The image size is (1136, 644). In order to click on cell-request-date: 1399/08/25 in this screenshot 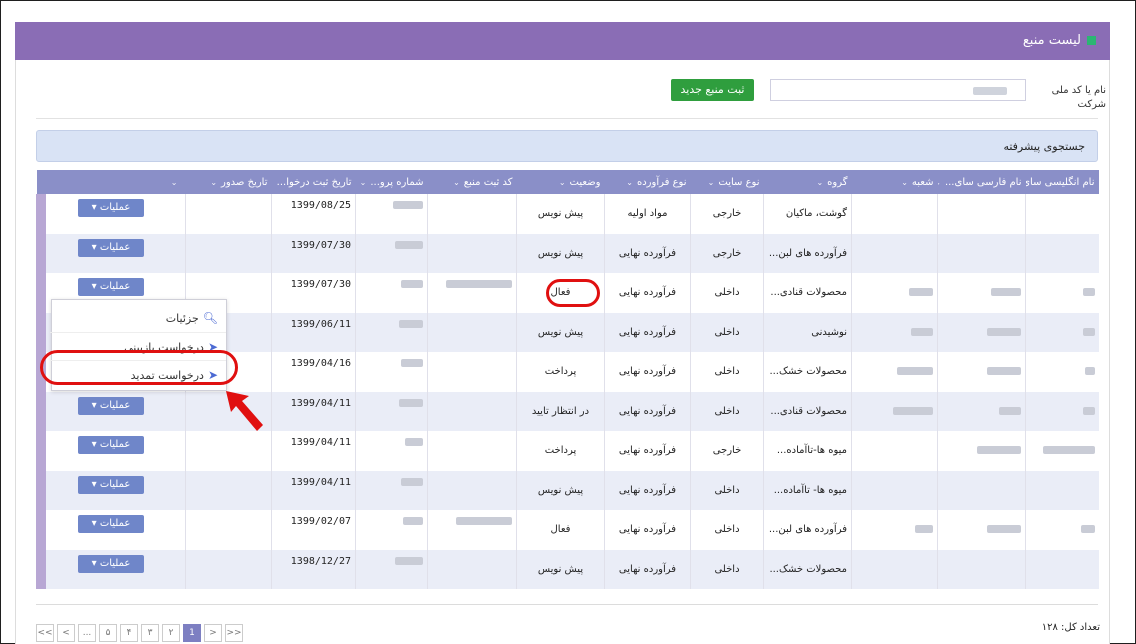, I will do `click(313, 214)`.